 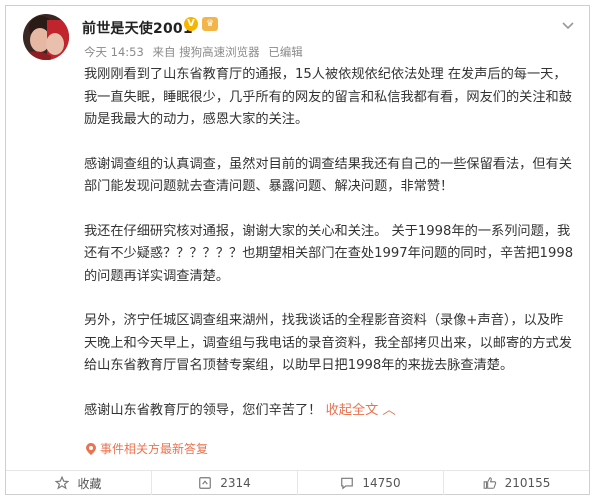 What do you see at coordinates (89, 483) in the screenshot?
I see `favorite-label: 收藏` at bounding box center [89, 483].